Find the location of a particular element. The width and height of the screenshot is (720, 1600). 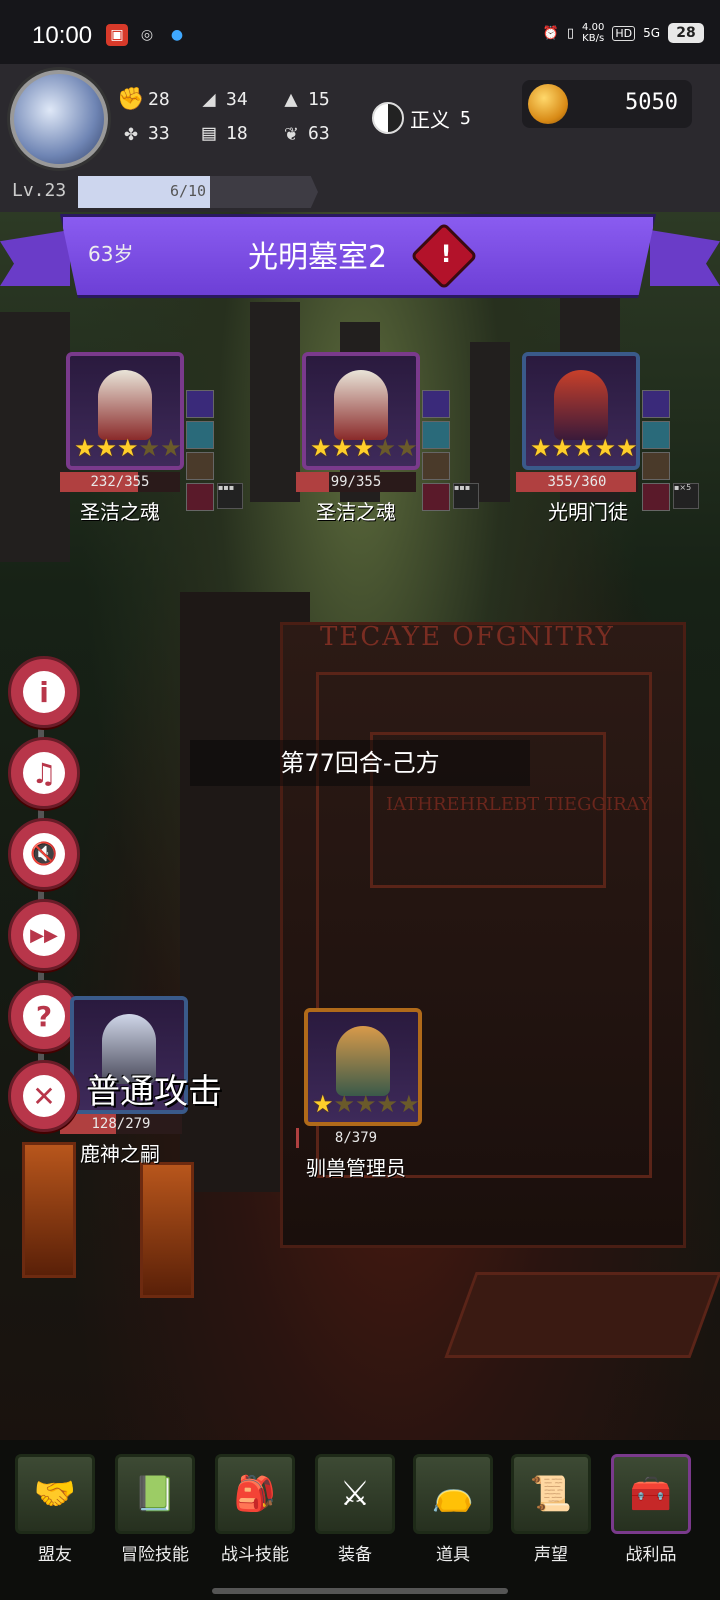

status-bar: 10:00 ▣ ◎ ● ⏰ ▯ 4.00 KB/s HD 5G 28 is located at coordinates (360, 36).